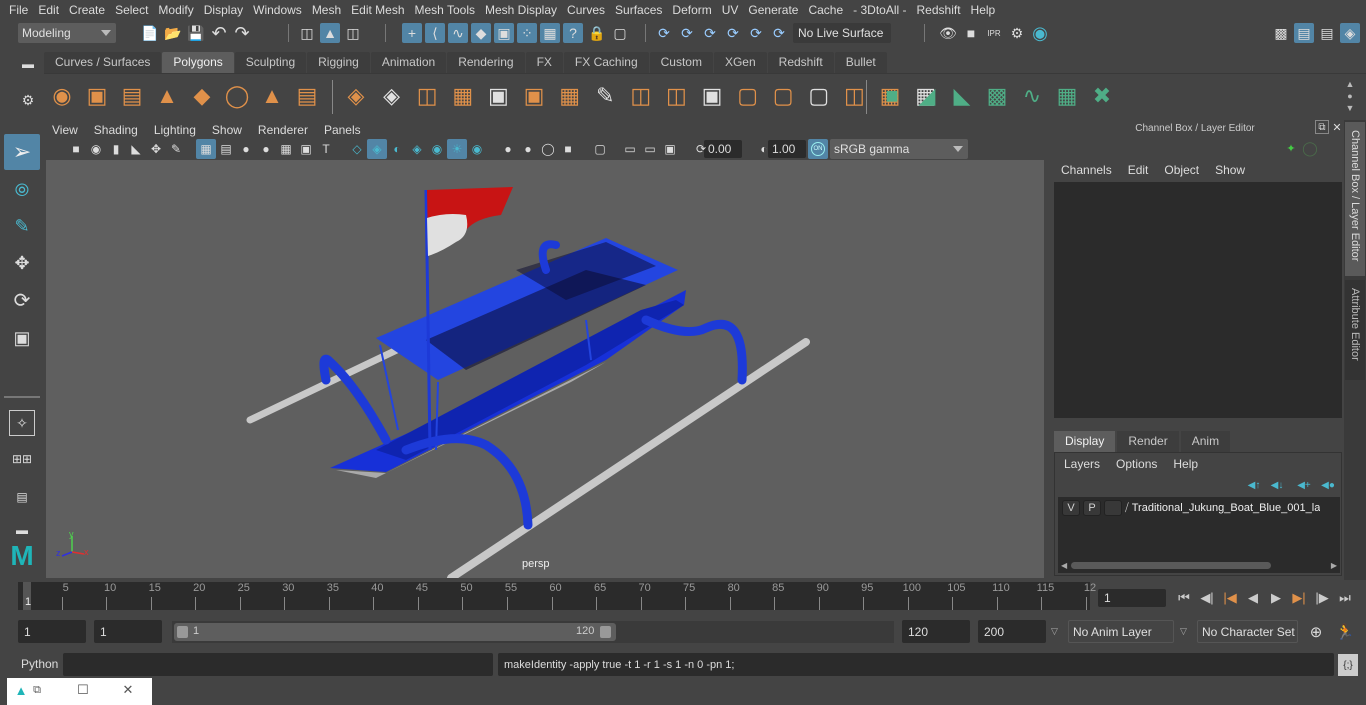  Describe the element at coordinates (825, 10) in the screenshot. I see `menu-cache: Cache` at that location.